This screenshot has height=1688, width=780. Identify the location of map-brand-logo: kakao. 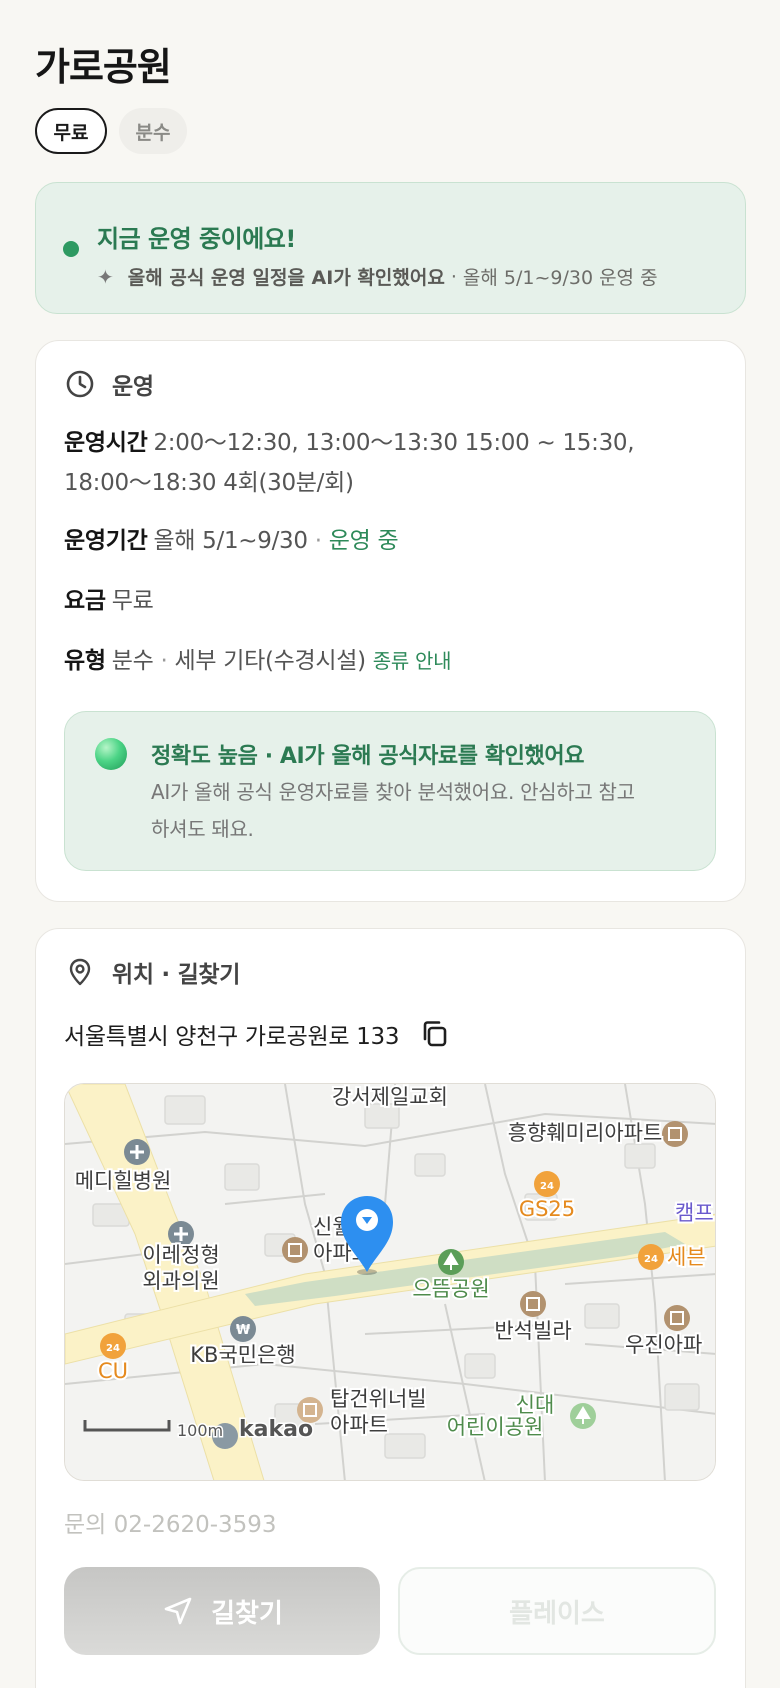
(276, 1429).